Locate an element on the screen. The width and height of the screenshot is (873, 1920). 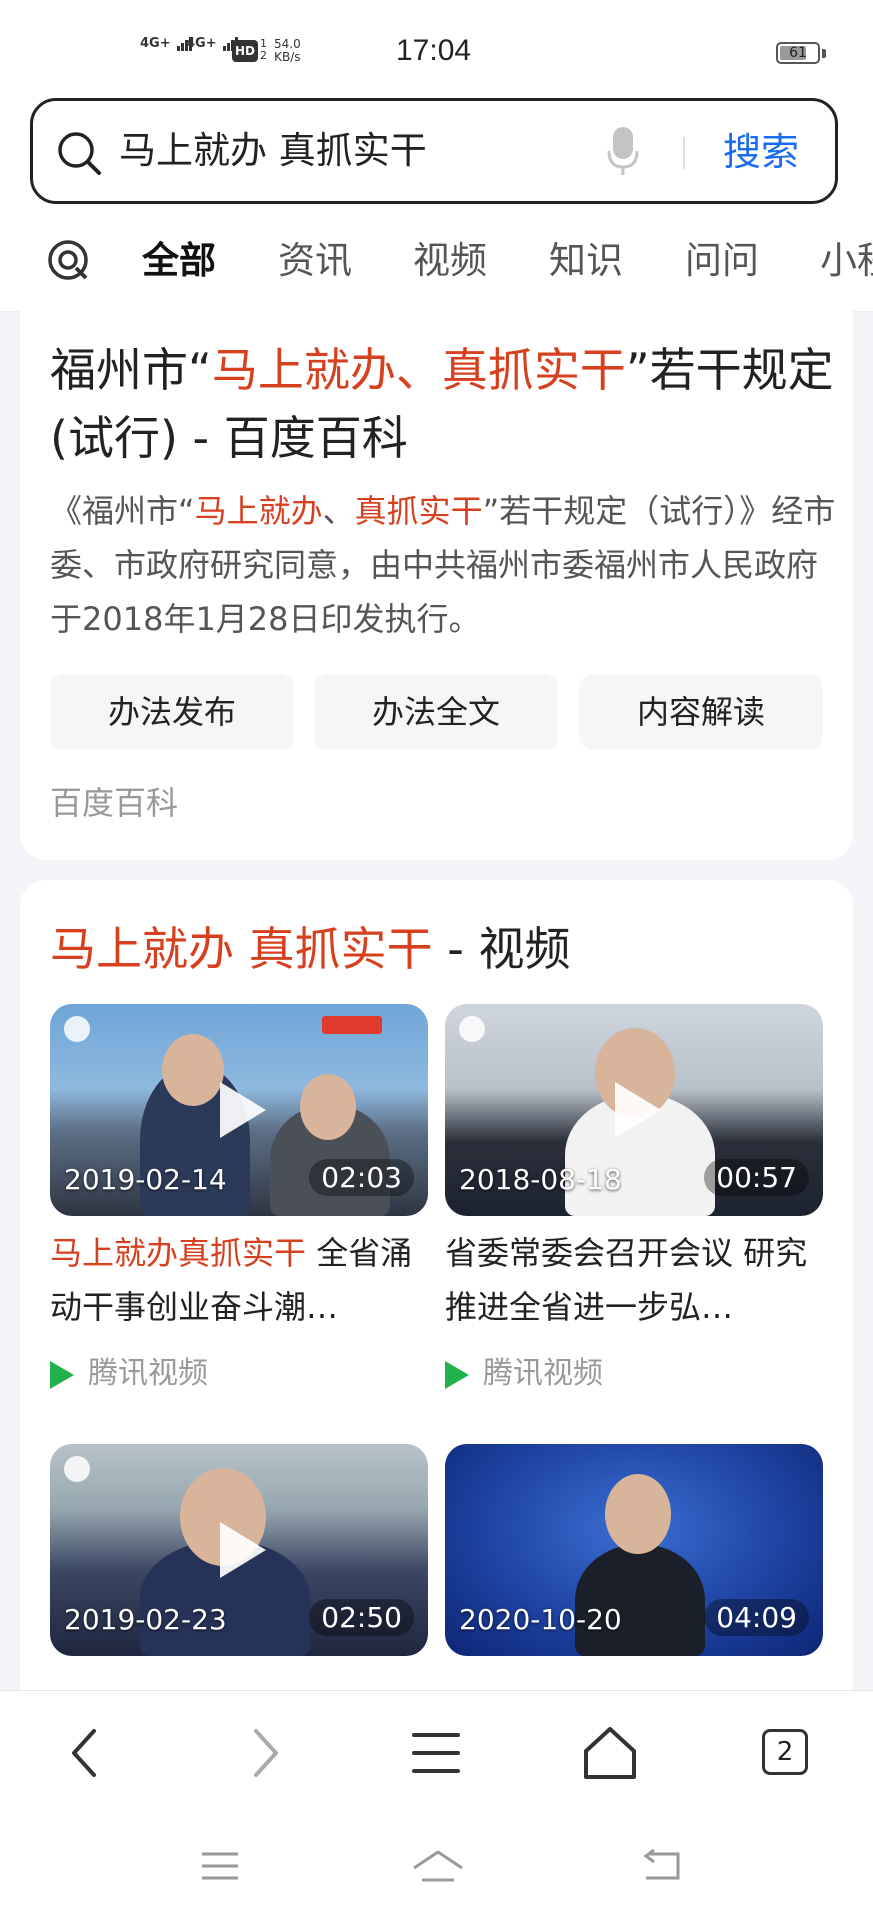
network-speed: 54.0 KB/s is located at coordinates (287, 51).